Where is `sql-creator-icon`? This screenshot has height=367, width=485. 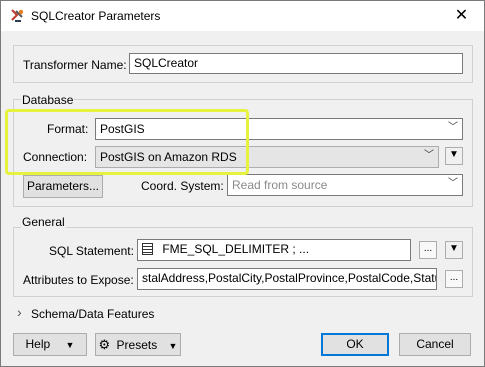
sql-creator-icon is located at coordinates (17, 16).